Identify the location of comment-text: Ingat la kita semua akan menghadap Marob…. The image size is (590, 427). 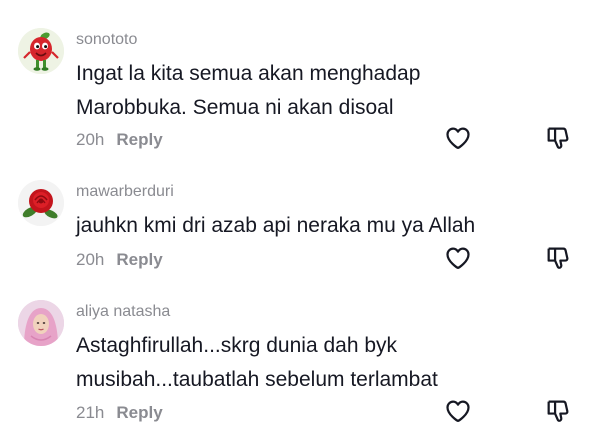
(248, 90).